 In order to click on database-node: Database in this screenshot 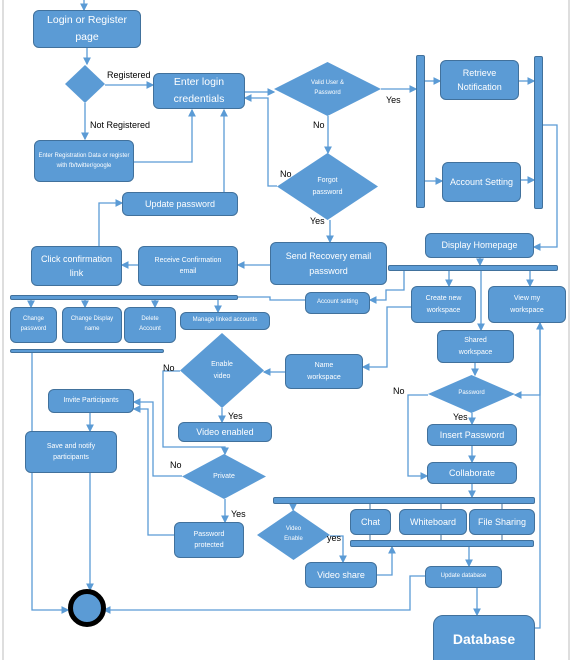, I will do `click(484, 637)`.